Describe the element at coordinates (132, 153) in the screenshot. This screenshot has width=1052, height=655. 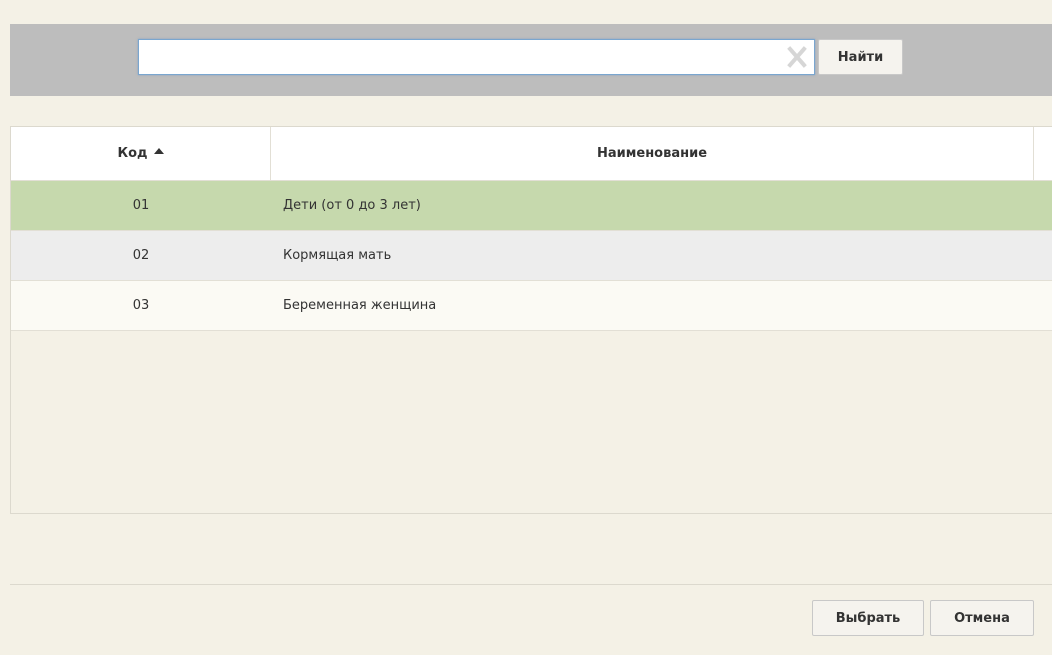
I see `column-header-code-label: Код` at that location.